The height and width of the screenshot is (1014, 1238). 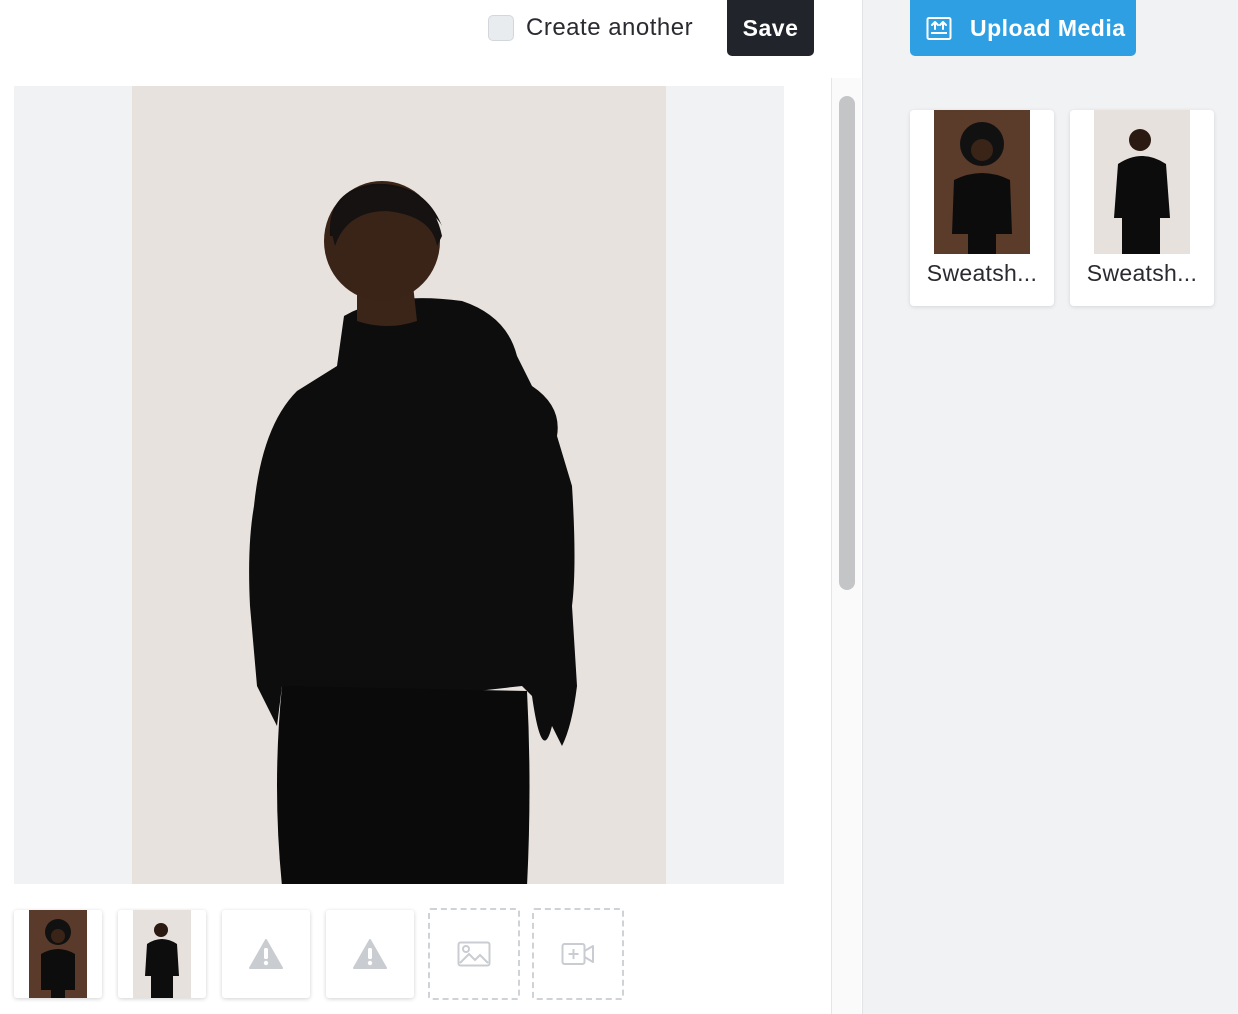 I want to click on add-video-slot, so click(x=578, y=954).